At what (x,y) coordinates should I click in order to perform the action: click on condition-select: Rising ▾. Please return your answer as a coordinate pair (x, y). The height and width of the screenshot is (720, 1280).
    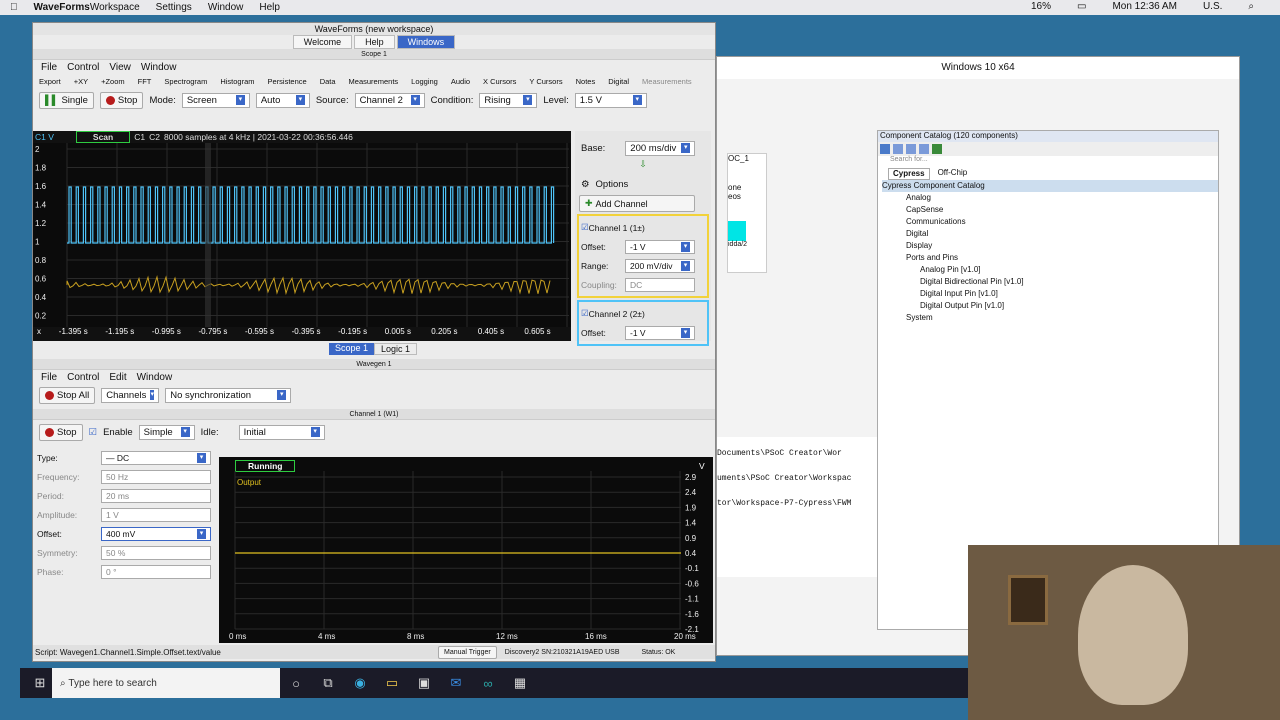
    Looking at the image, I should click on (508, 100).